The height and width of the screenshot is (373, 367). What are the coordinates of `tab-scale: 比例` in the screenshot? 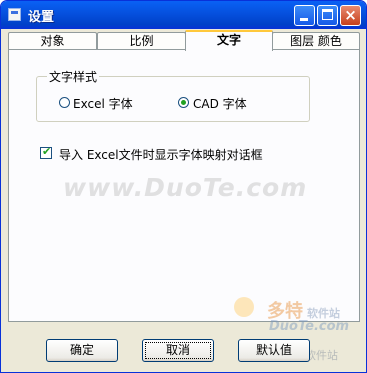 It's located at (141, 41).